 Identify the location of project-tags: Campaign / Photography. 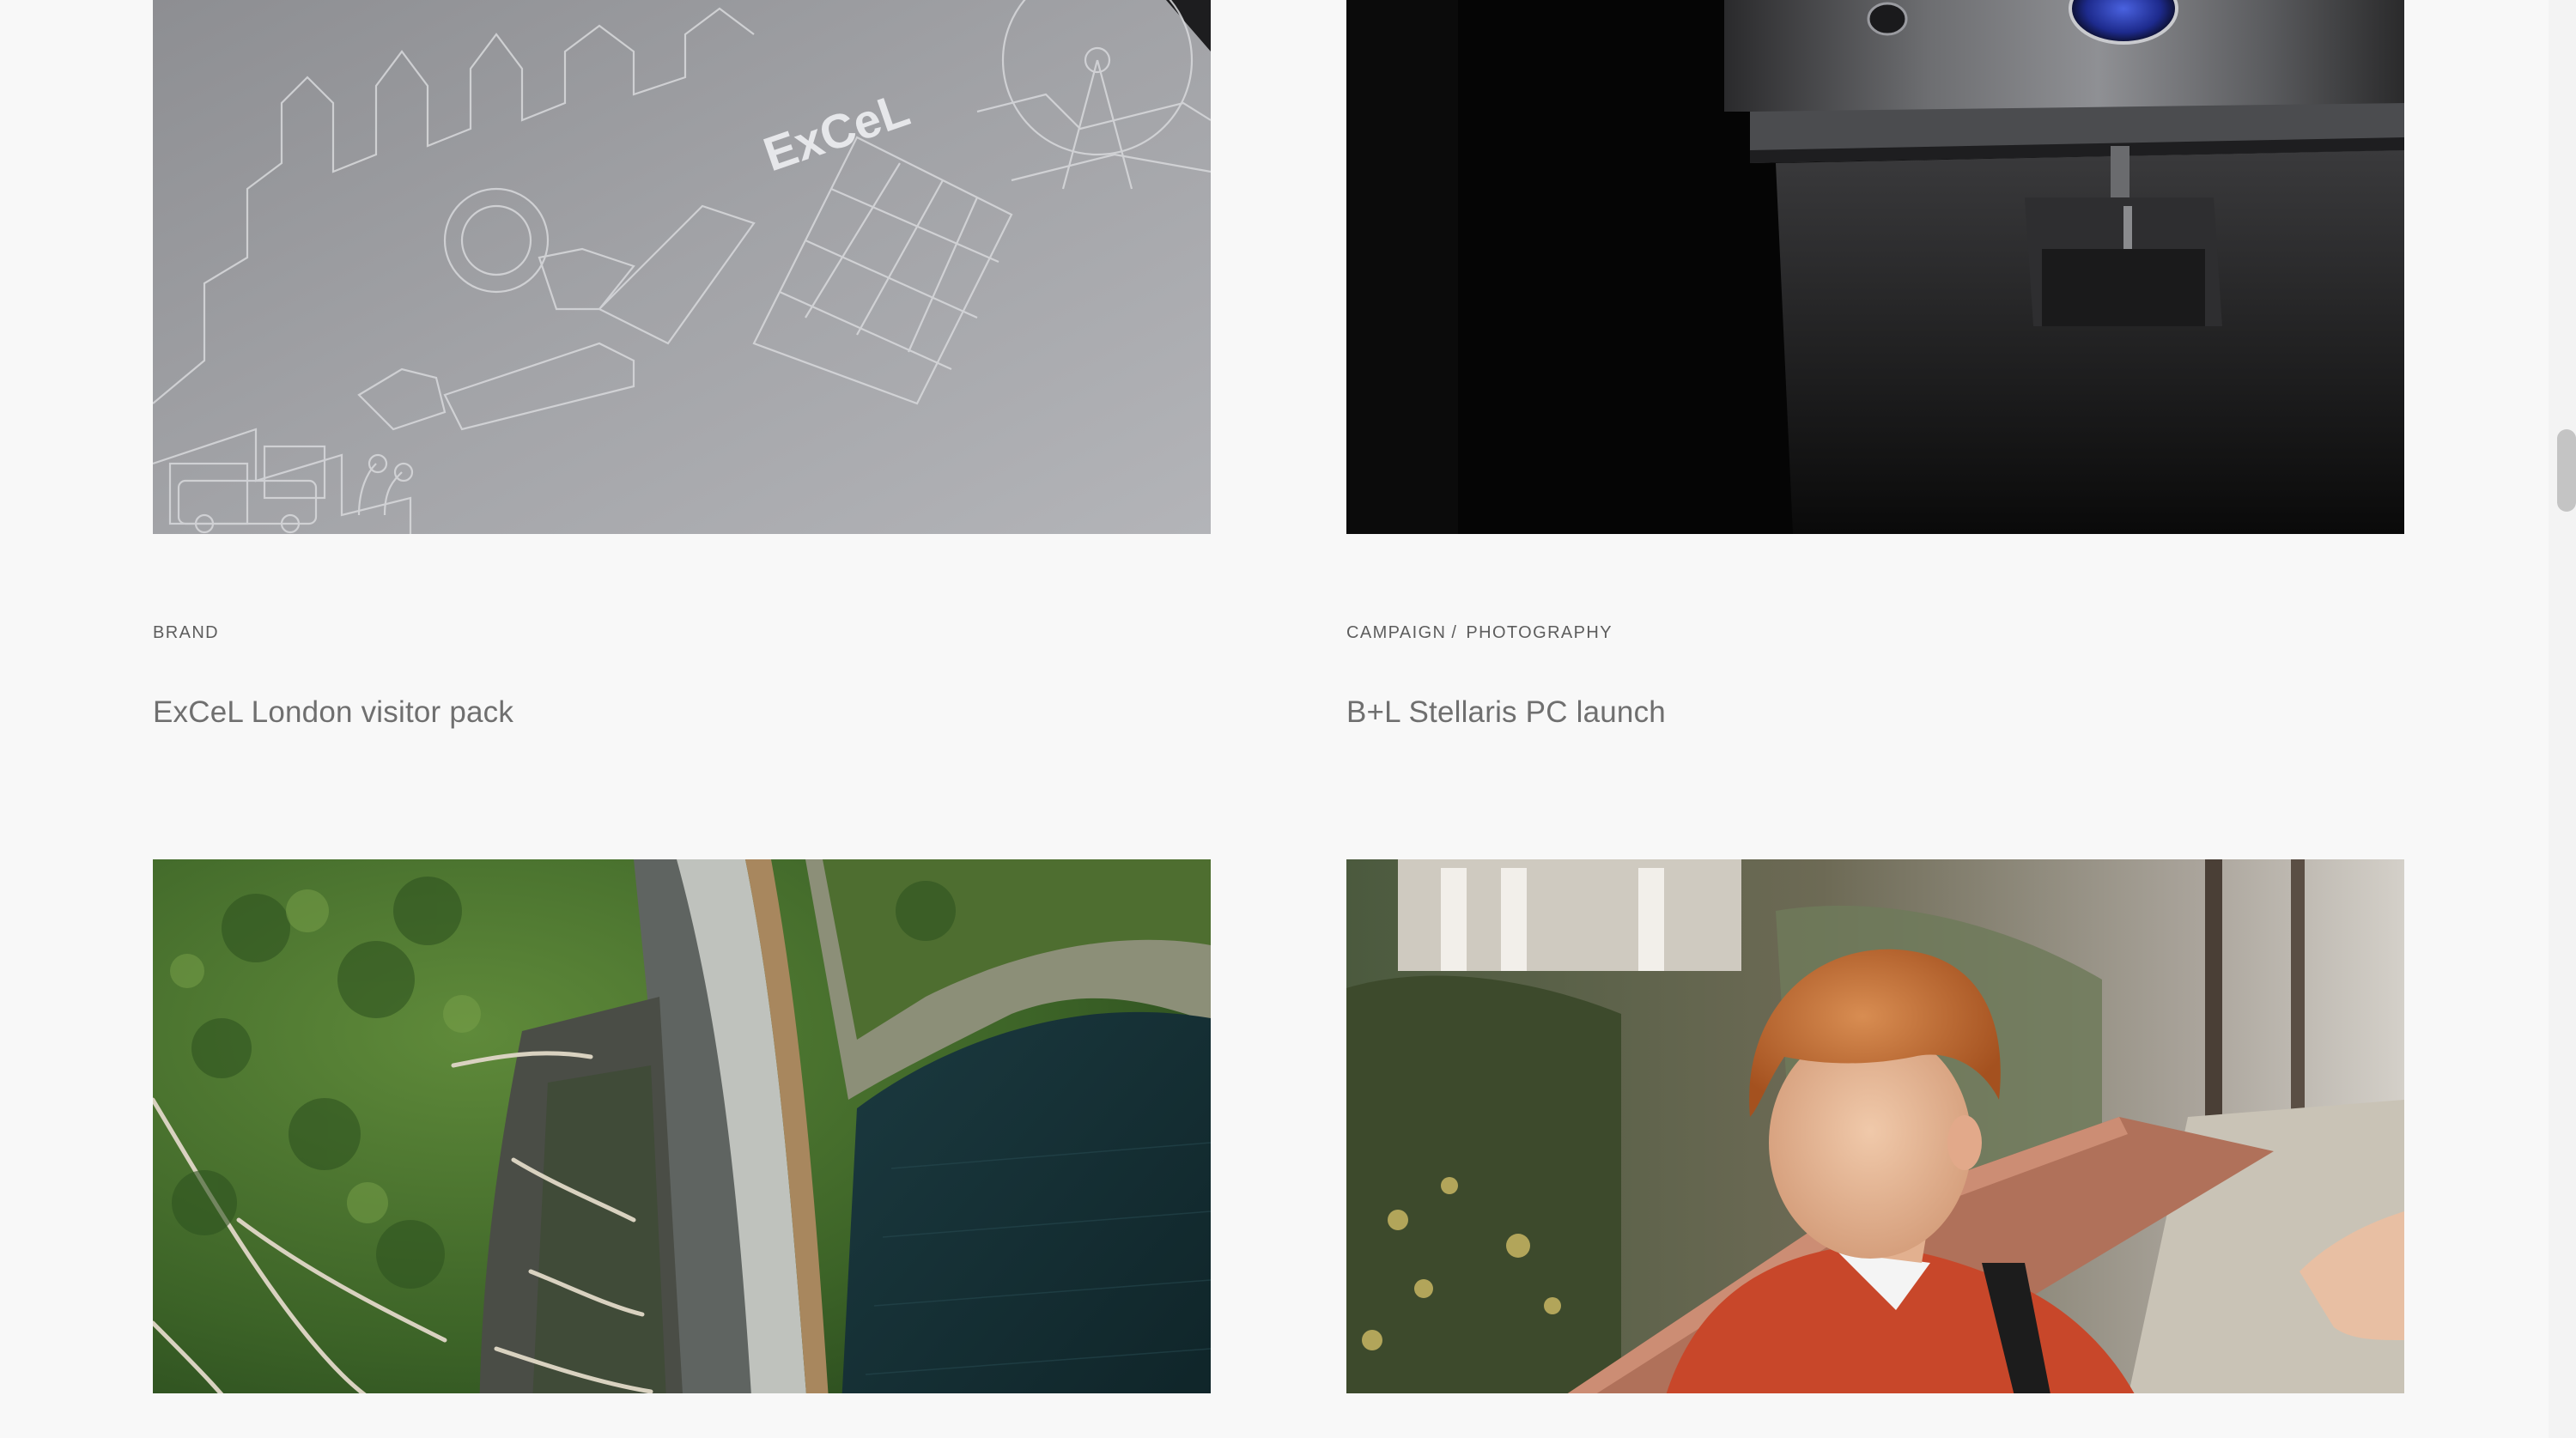
(1480, 632).